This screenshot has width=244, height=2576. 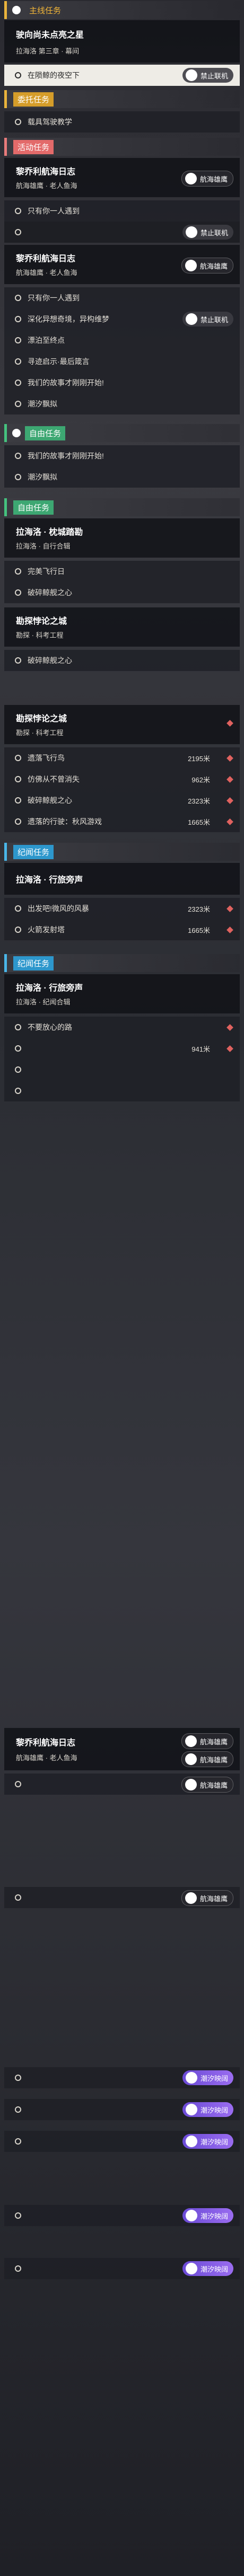 What do you see at coordinates (47, 571) in the screenshot?
I see `step-label: 完美飞行日` at bounding box center [47, 571].